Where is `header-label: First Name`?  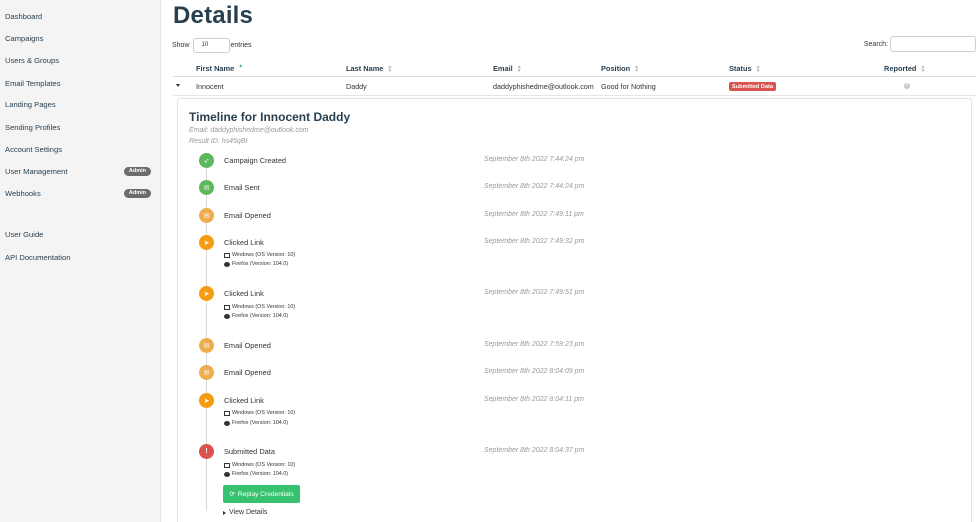
header-label: First Name is located at coordinates (215, 68).